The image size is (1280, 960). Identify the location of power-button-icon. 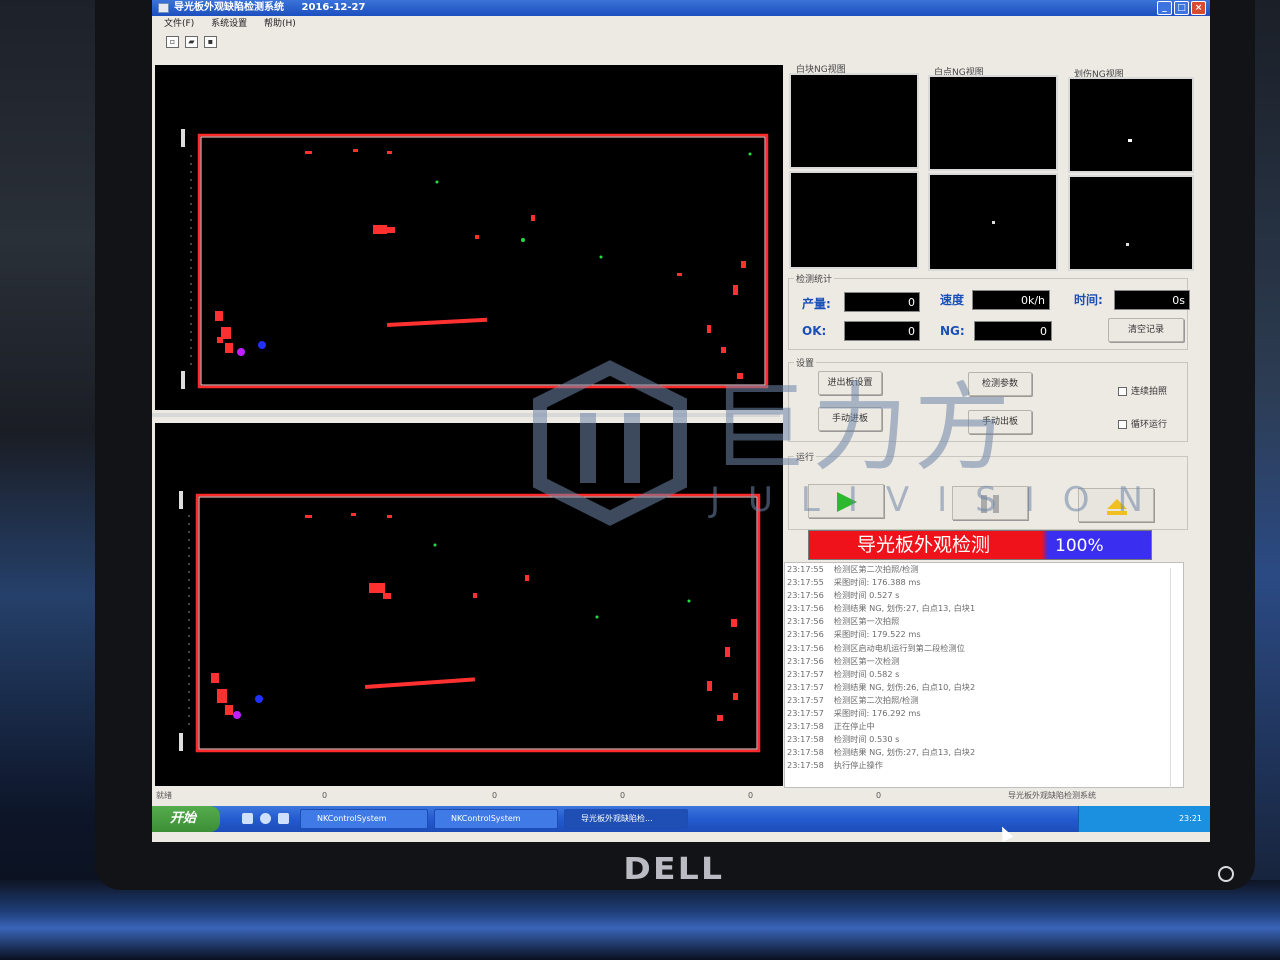
(1226, 874).